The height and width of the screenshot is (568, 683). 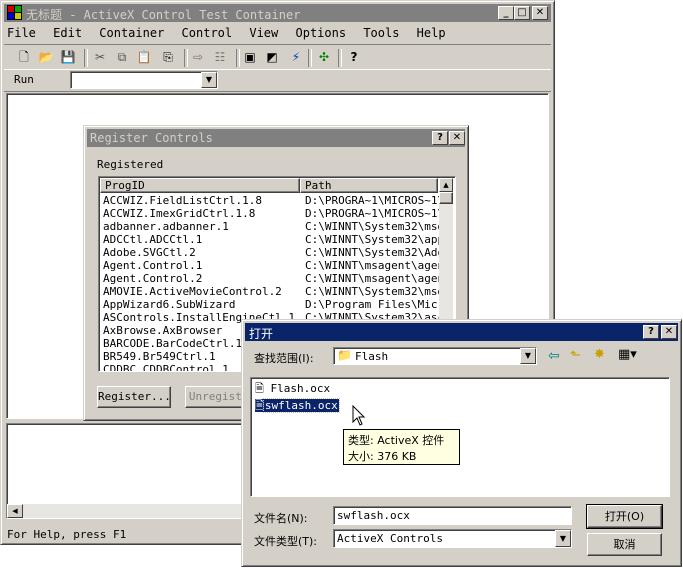 I want to click on file-item-swflash-ocx: 🗎swflash.ocx, so click(x=297, y=405).